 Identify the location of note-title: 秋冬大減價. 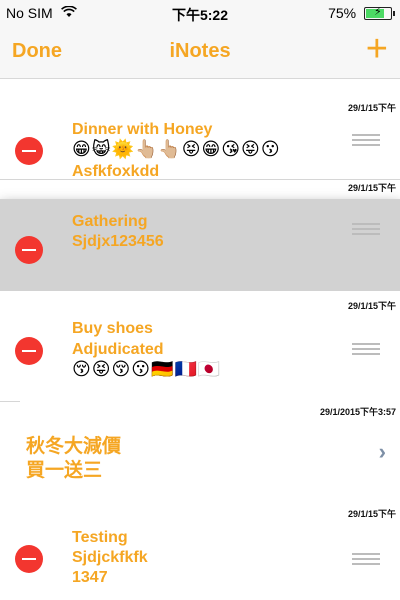
(74, 446).